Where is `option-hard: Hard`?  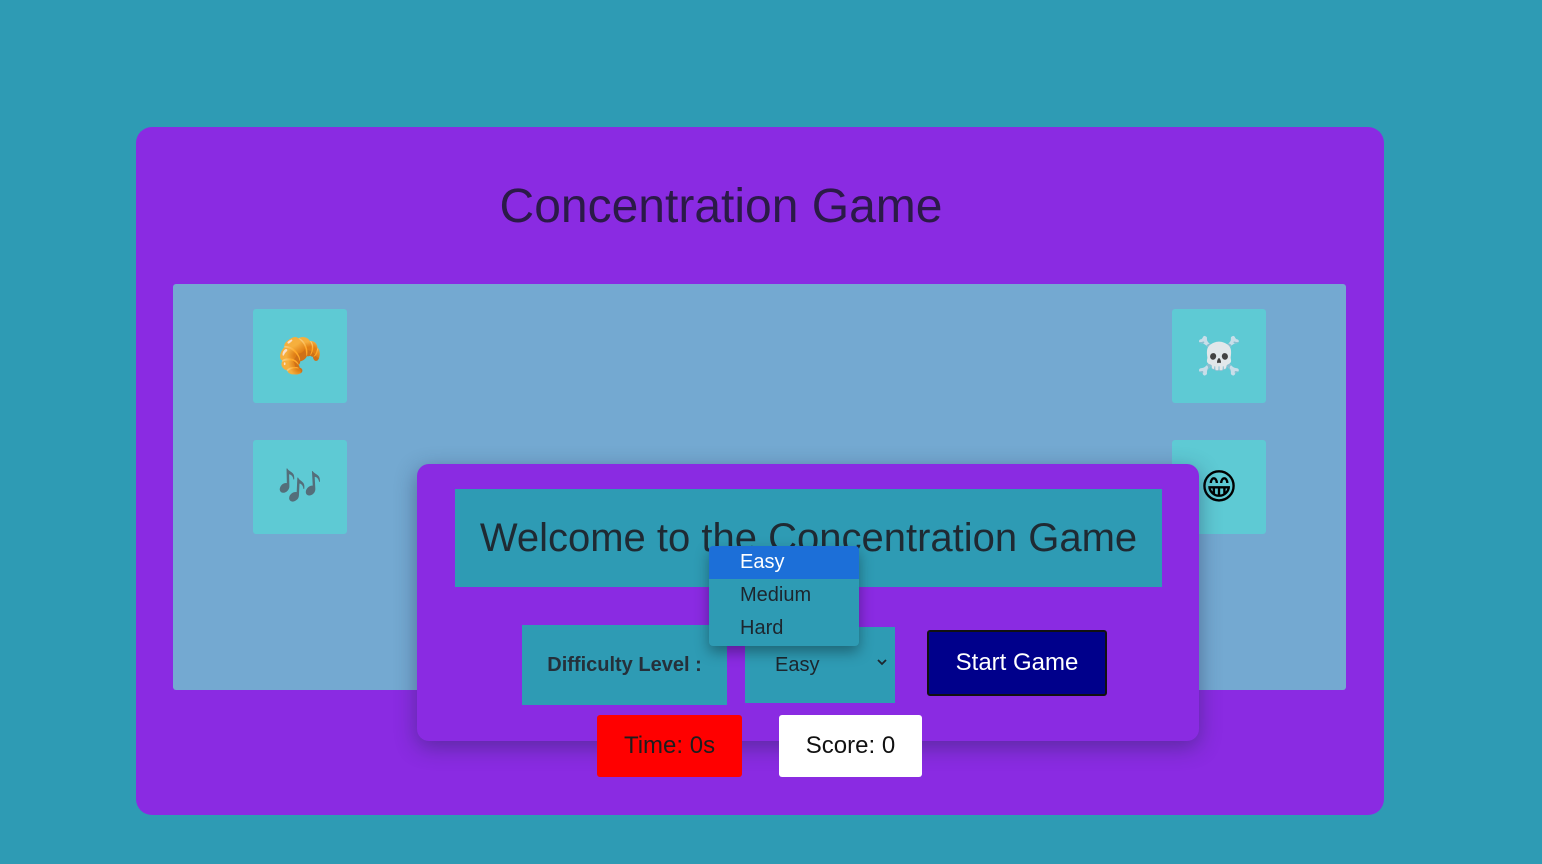 option-hard: Hard is located at coordinates (784, 628).